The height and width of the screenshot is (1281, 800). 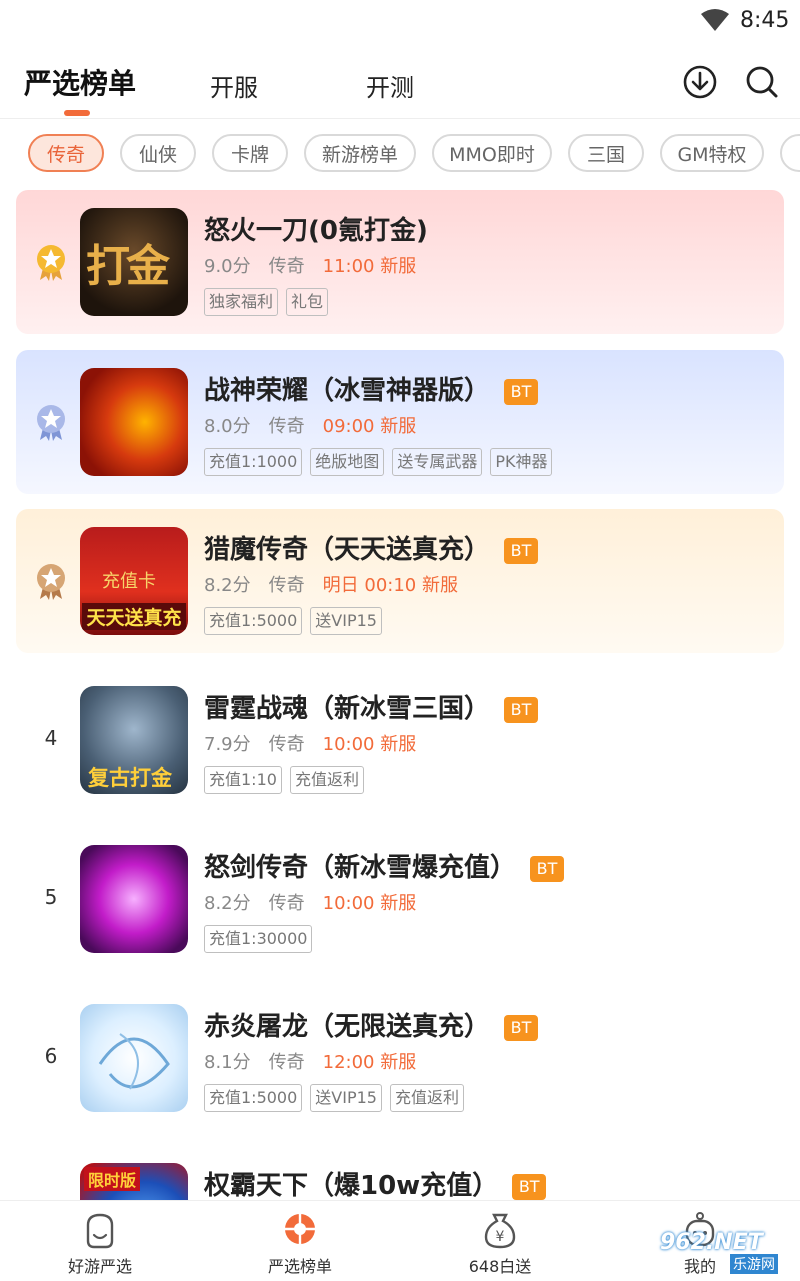 What do you see at coordinates (51, 1056) in the screenshot?
I see `rank-number: 6` at bounding box center [51, 1056].